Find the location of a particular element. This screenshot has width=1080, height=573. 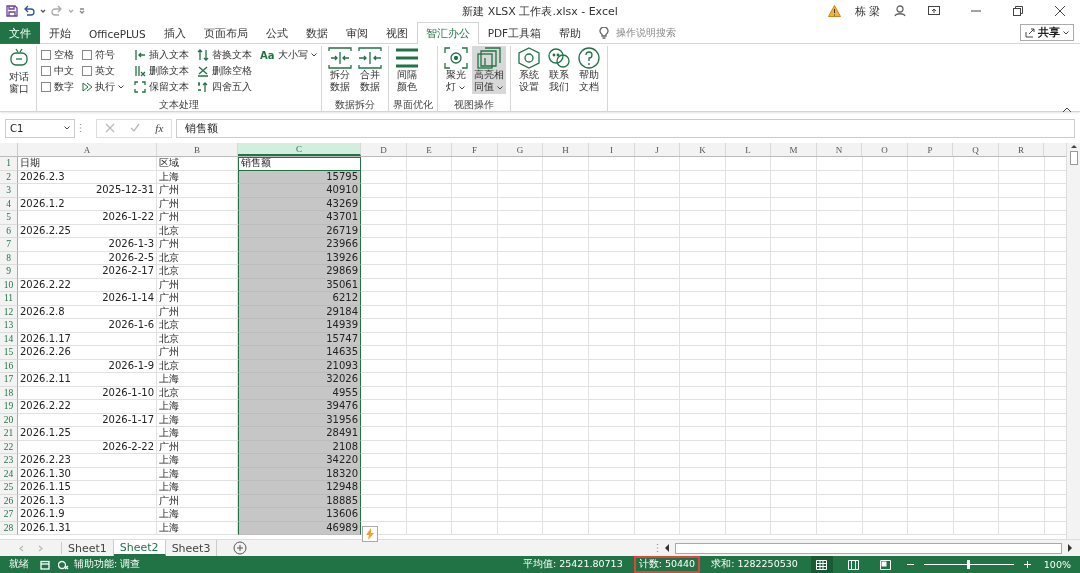

run-button: 执行 is located at coordinates (103, 87).